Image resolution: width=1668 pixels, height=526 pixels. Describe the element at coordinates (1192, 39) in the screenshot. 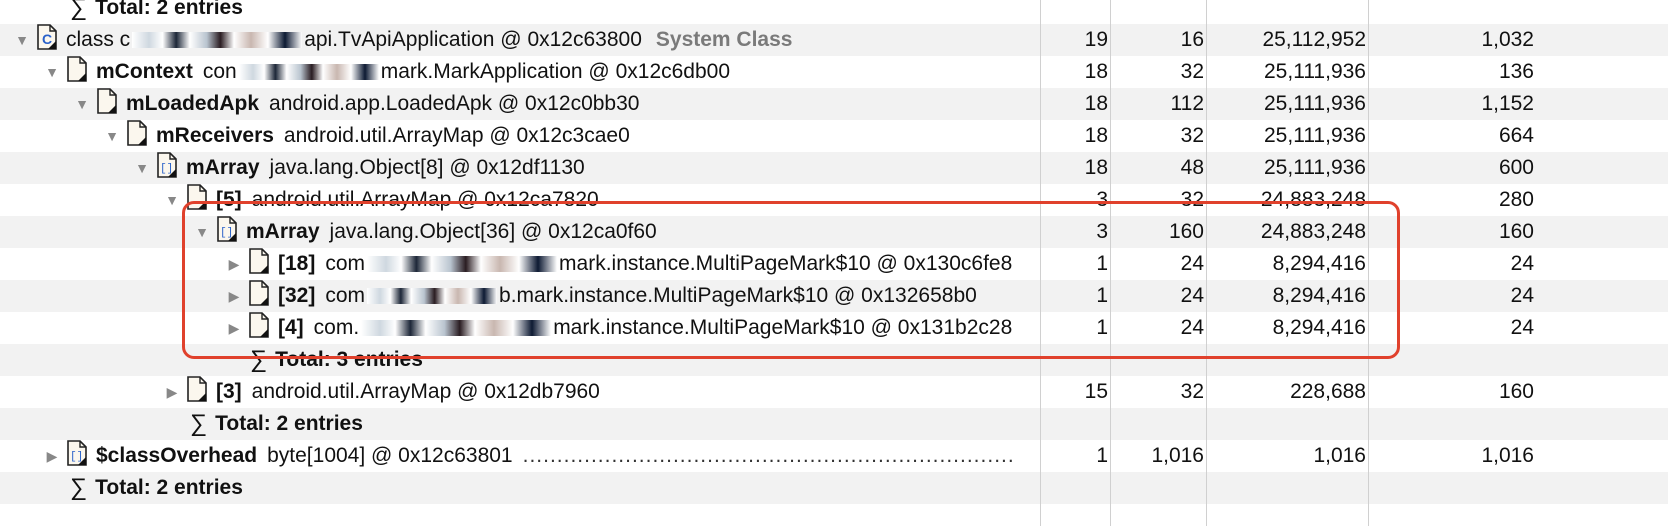

I see `value-c2: 16` at that location.